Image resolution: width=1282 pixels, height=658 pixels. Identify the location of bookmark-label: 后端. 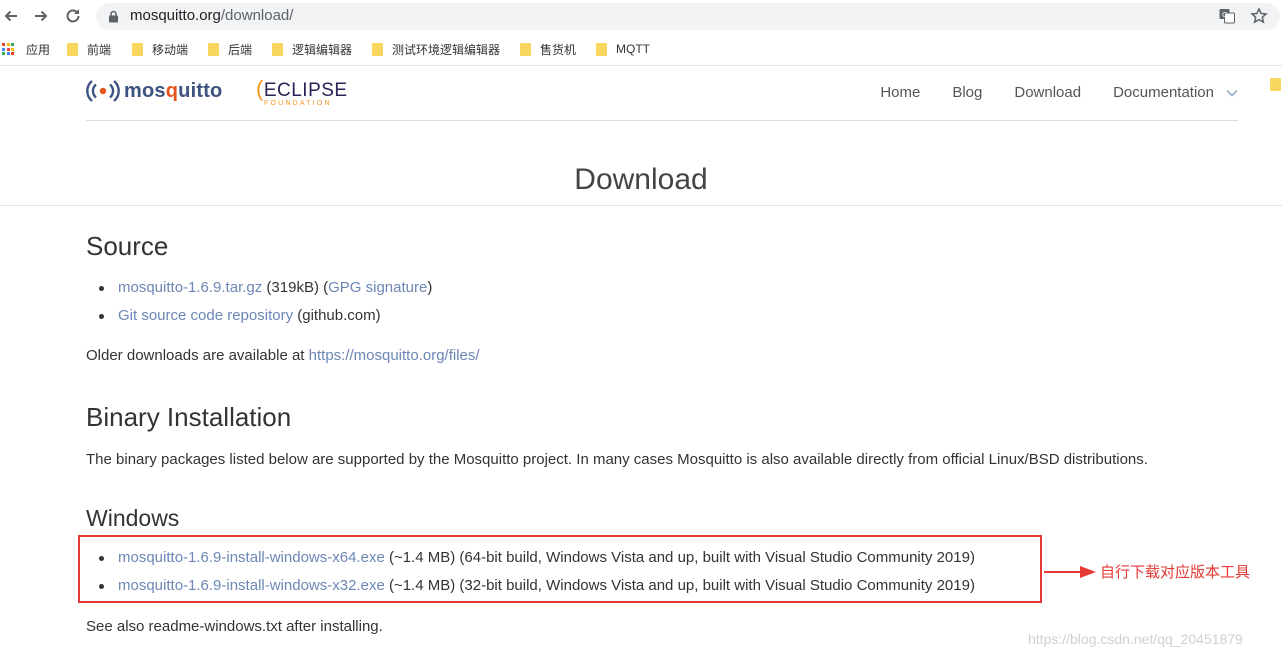
(240, 49).